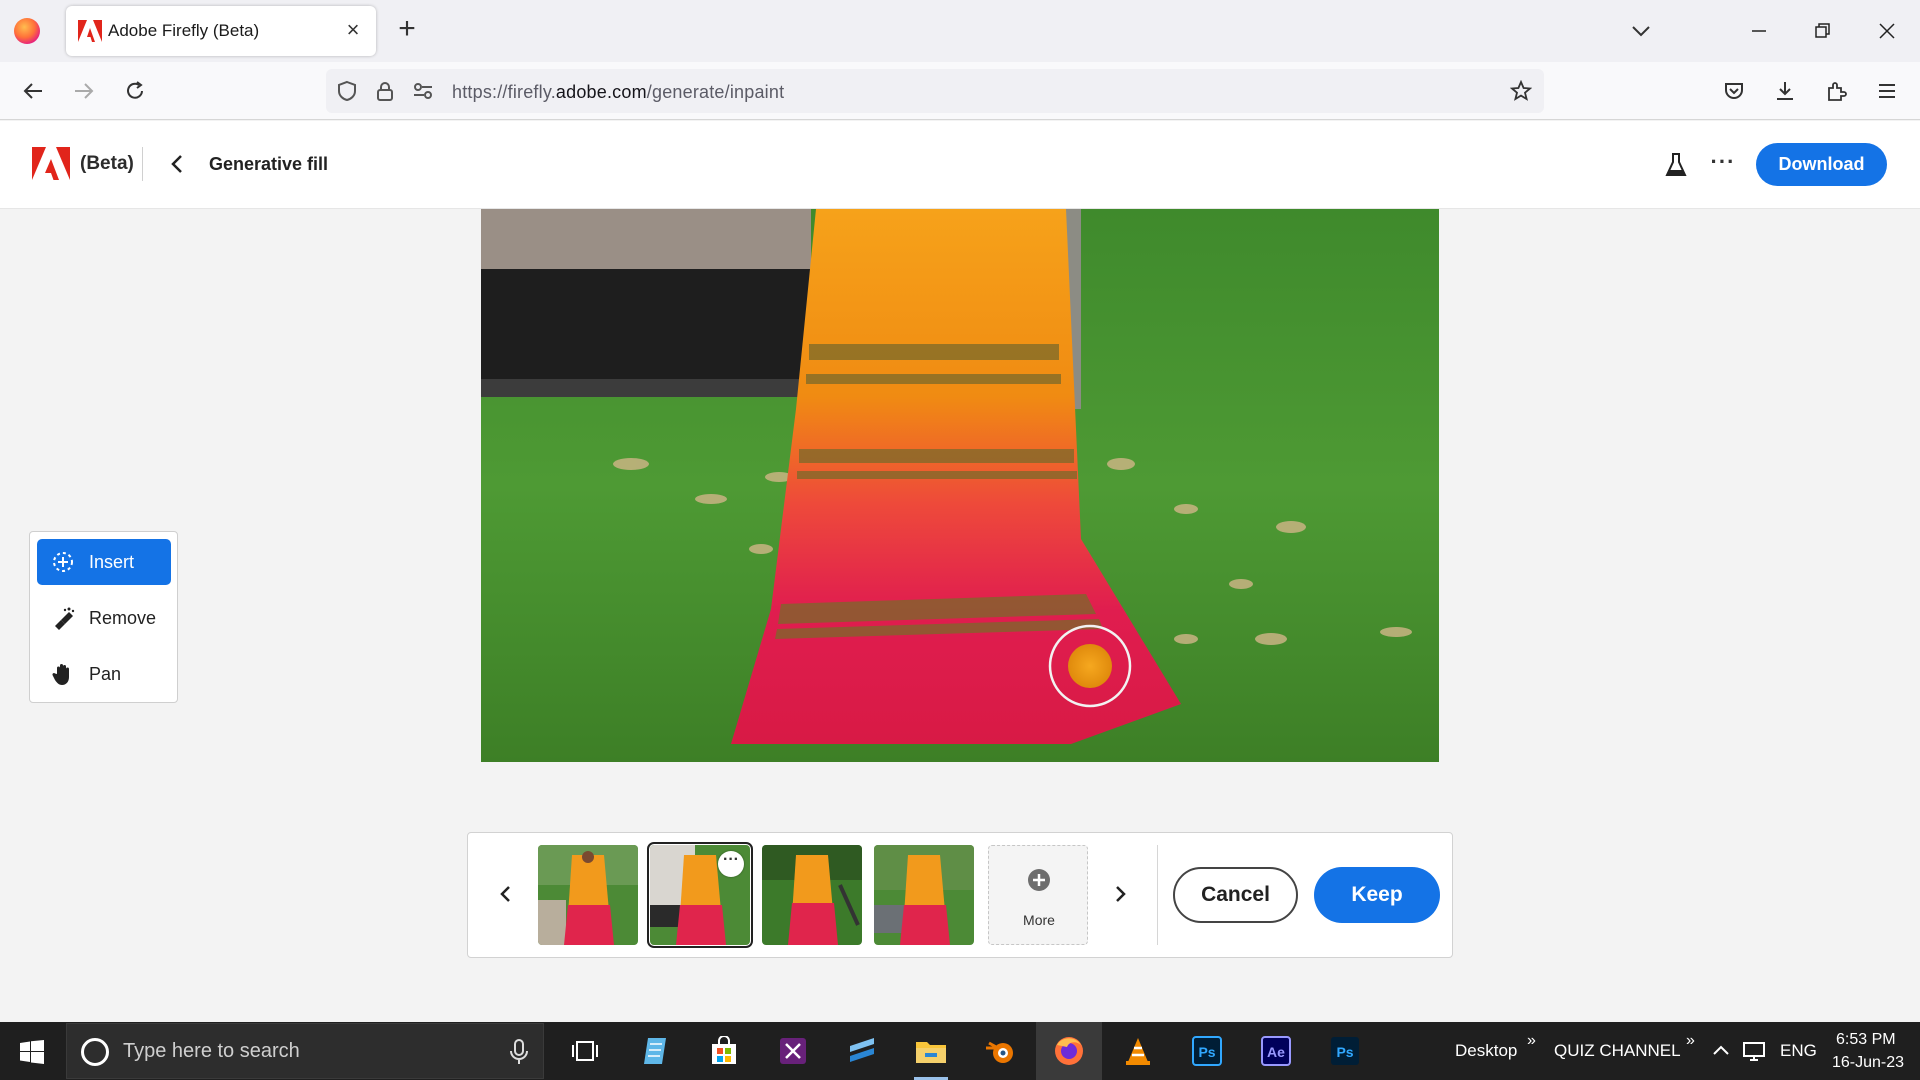  I want to click on downloads-button, so click(1785, 91).